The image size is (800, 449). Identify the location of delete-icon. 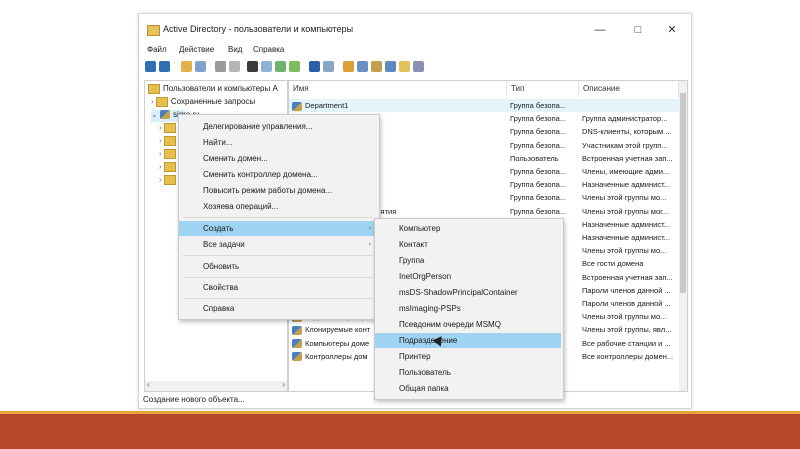
(252, 66).